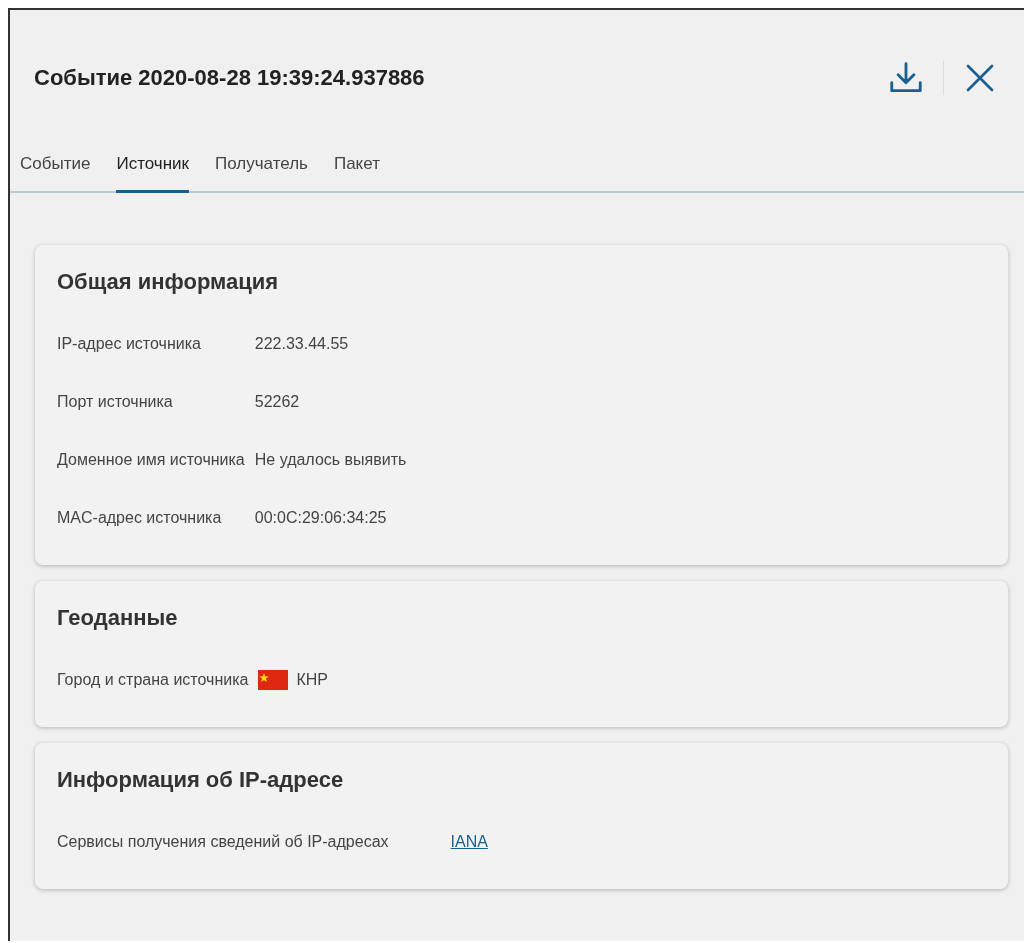 The height and width of the screenshot is (943, 1024). Describe the element at coordinates (321, 518) in the screenshot. I see `field-value: 00:0C:29:06:34:25` at that location.